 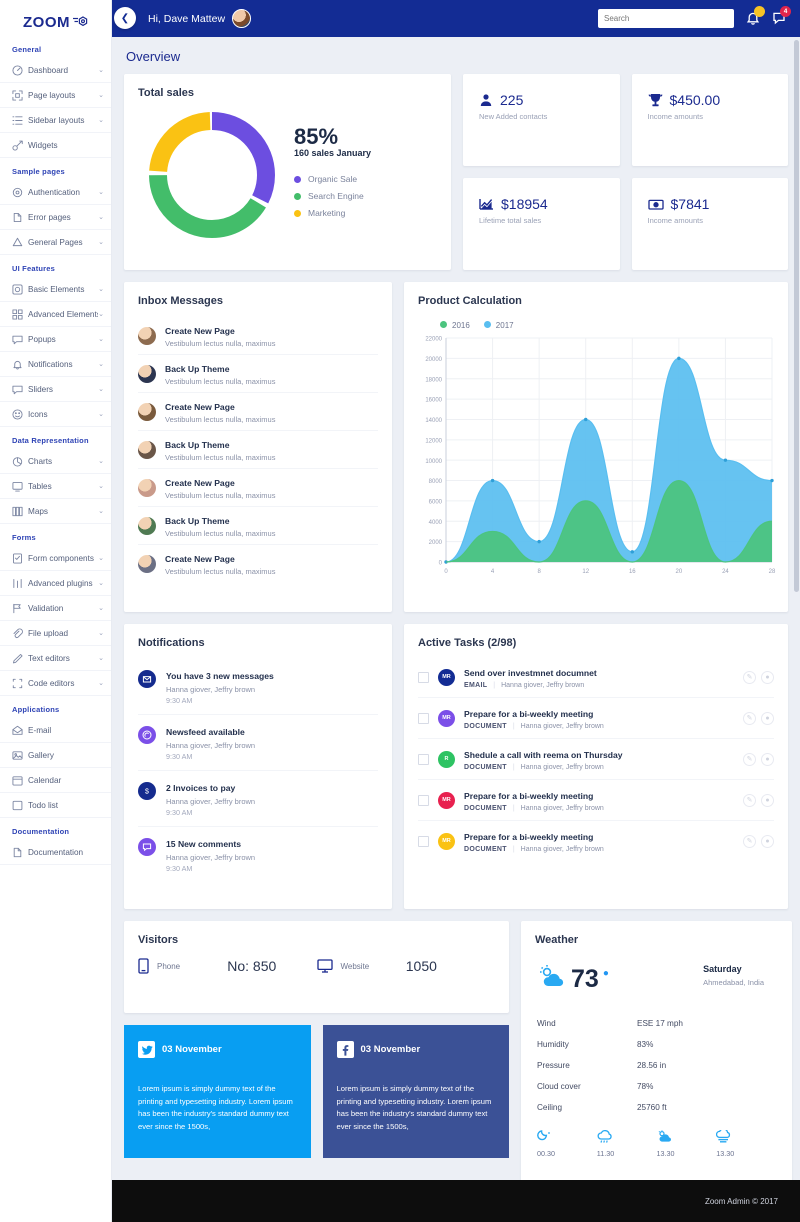 What do you see at coordinates (660, 1023) in the screenshot?
I see `weather-value: ESE 17 mph` at bounding box center [660, 1023].